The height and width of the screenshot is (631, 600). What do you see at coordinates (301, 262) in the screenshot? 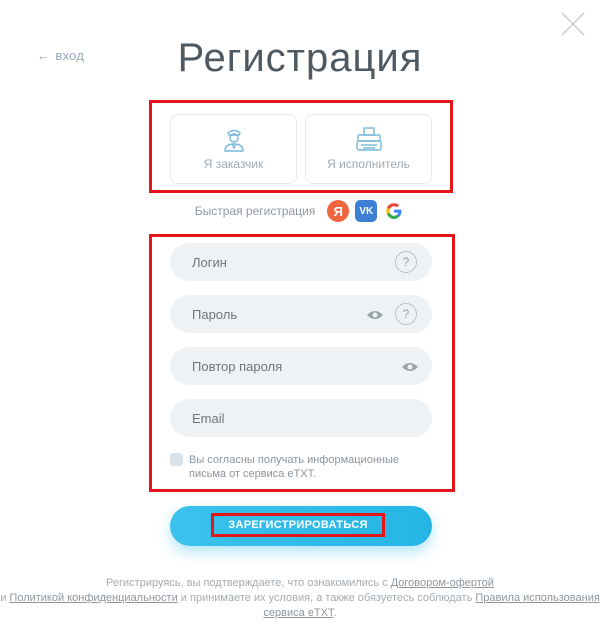
I see `login-input` at bounding box center [301, 262].